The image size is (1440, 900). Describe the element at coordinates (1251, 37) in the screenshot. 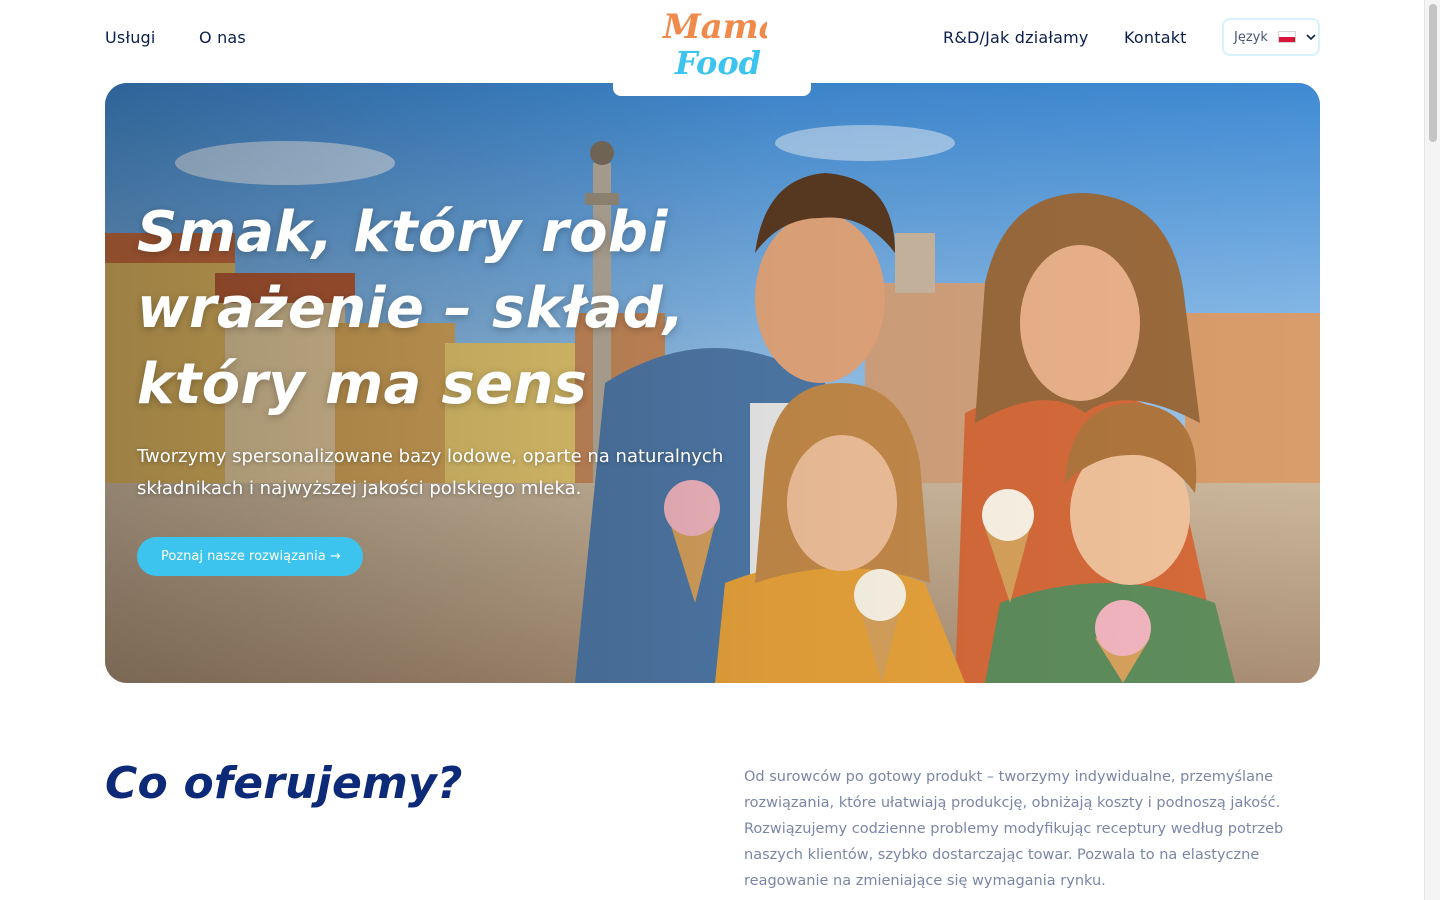

I see `language-label: Język` at that location.